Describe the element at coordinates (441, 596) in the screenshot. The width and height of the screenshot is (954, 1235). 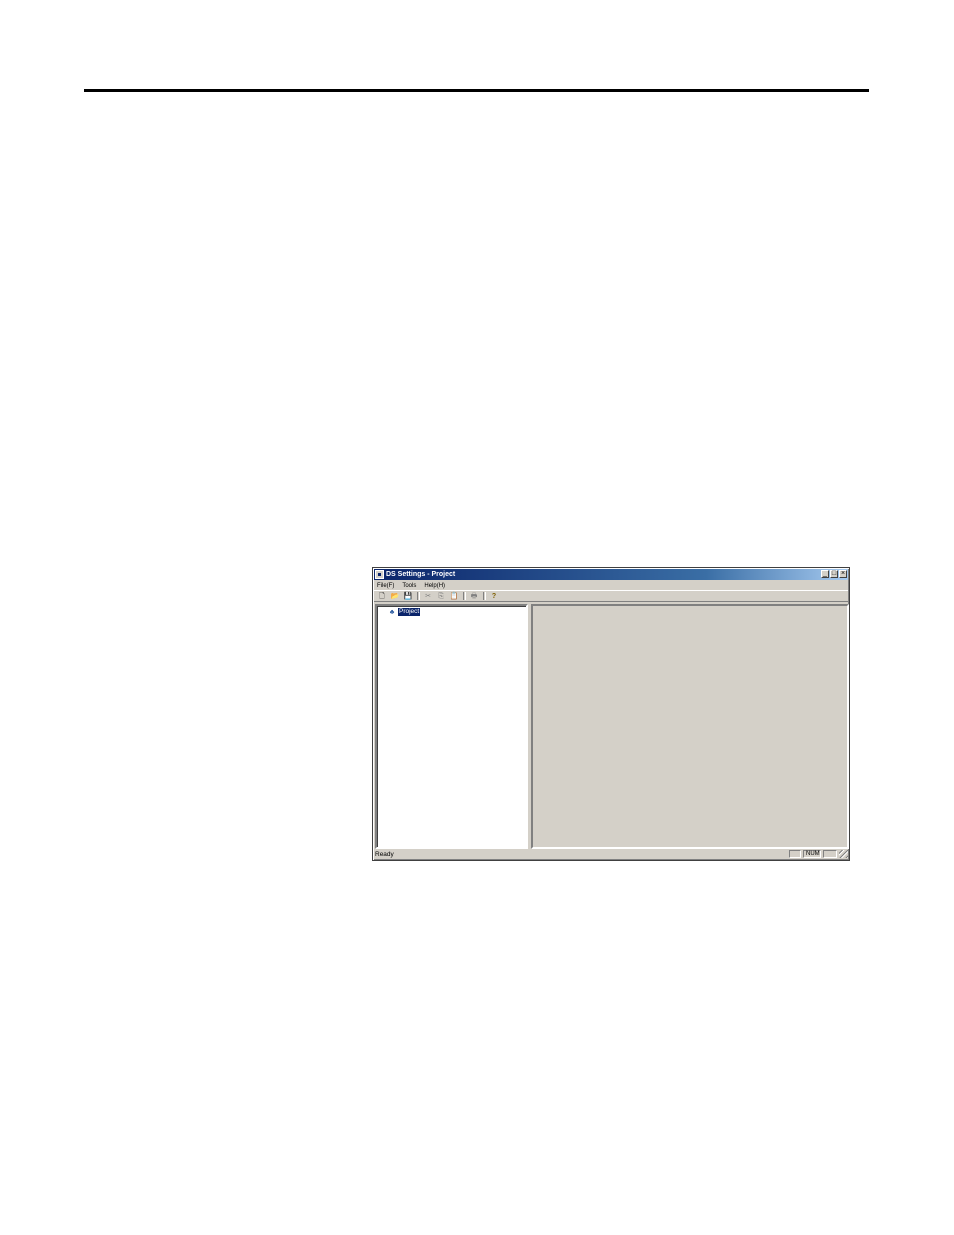
I see `copy-icon: ⎘` at that location.